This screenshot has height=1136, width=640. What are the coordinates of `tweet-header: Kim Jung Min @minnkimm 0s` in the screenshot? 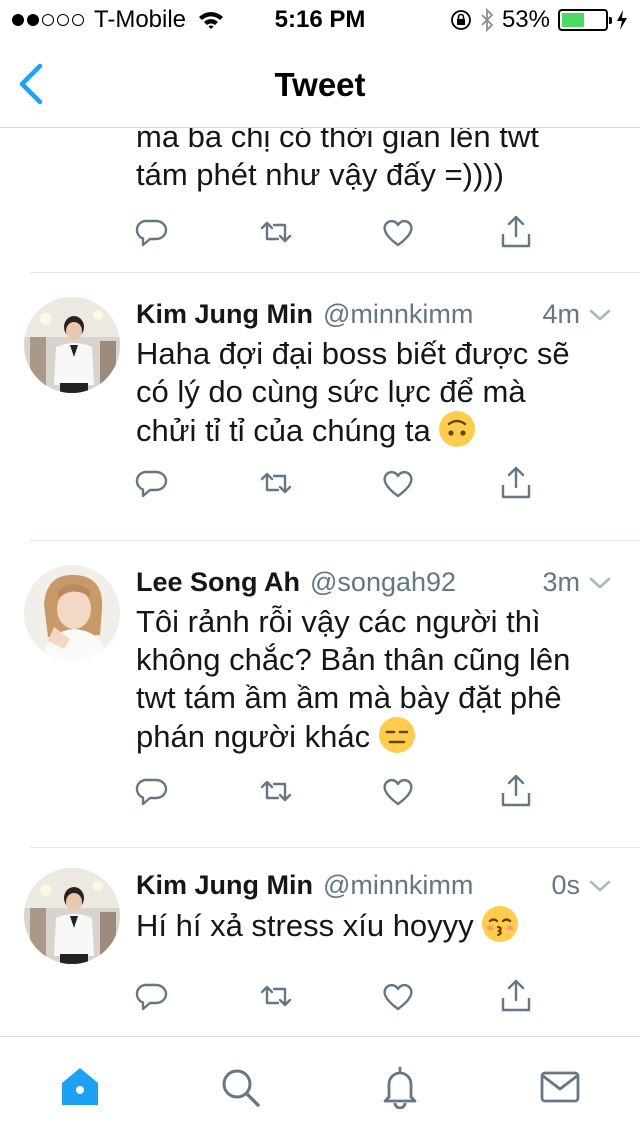 It's located at (374, 885).